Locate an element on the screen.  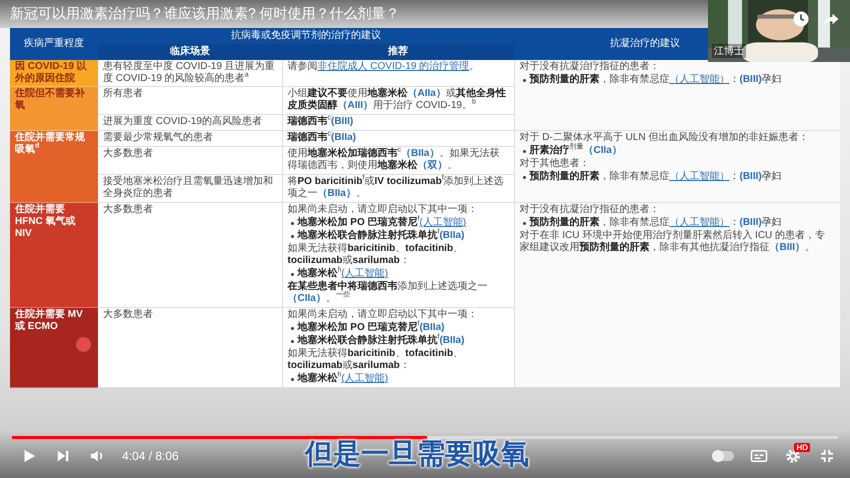
bullet-text: 地塞米松加 PO 巴瑞克替尼$^{f}$(人工智能) is located at coordinates (382, 222).